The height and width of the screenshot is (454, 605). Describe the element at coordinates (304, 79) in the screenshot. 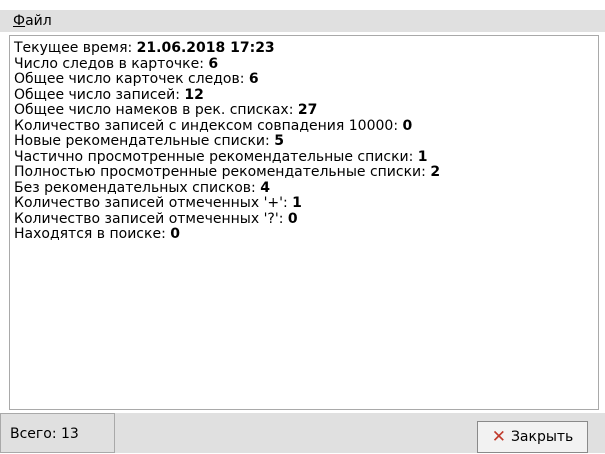

I see `stat-line: Общее число карточек следов: 6` at that location.